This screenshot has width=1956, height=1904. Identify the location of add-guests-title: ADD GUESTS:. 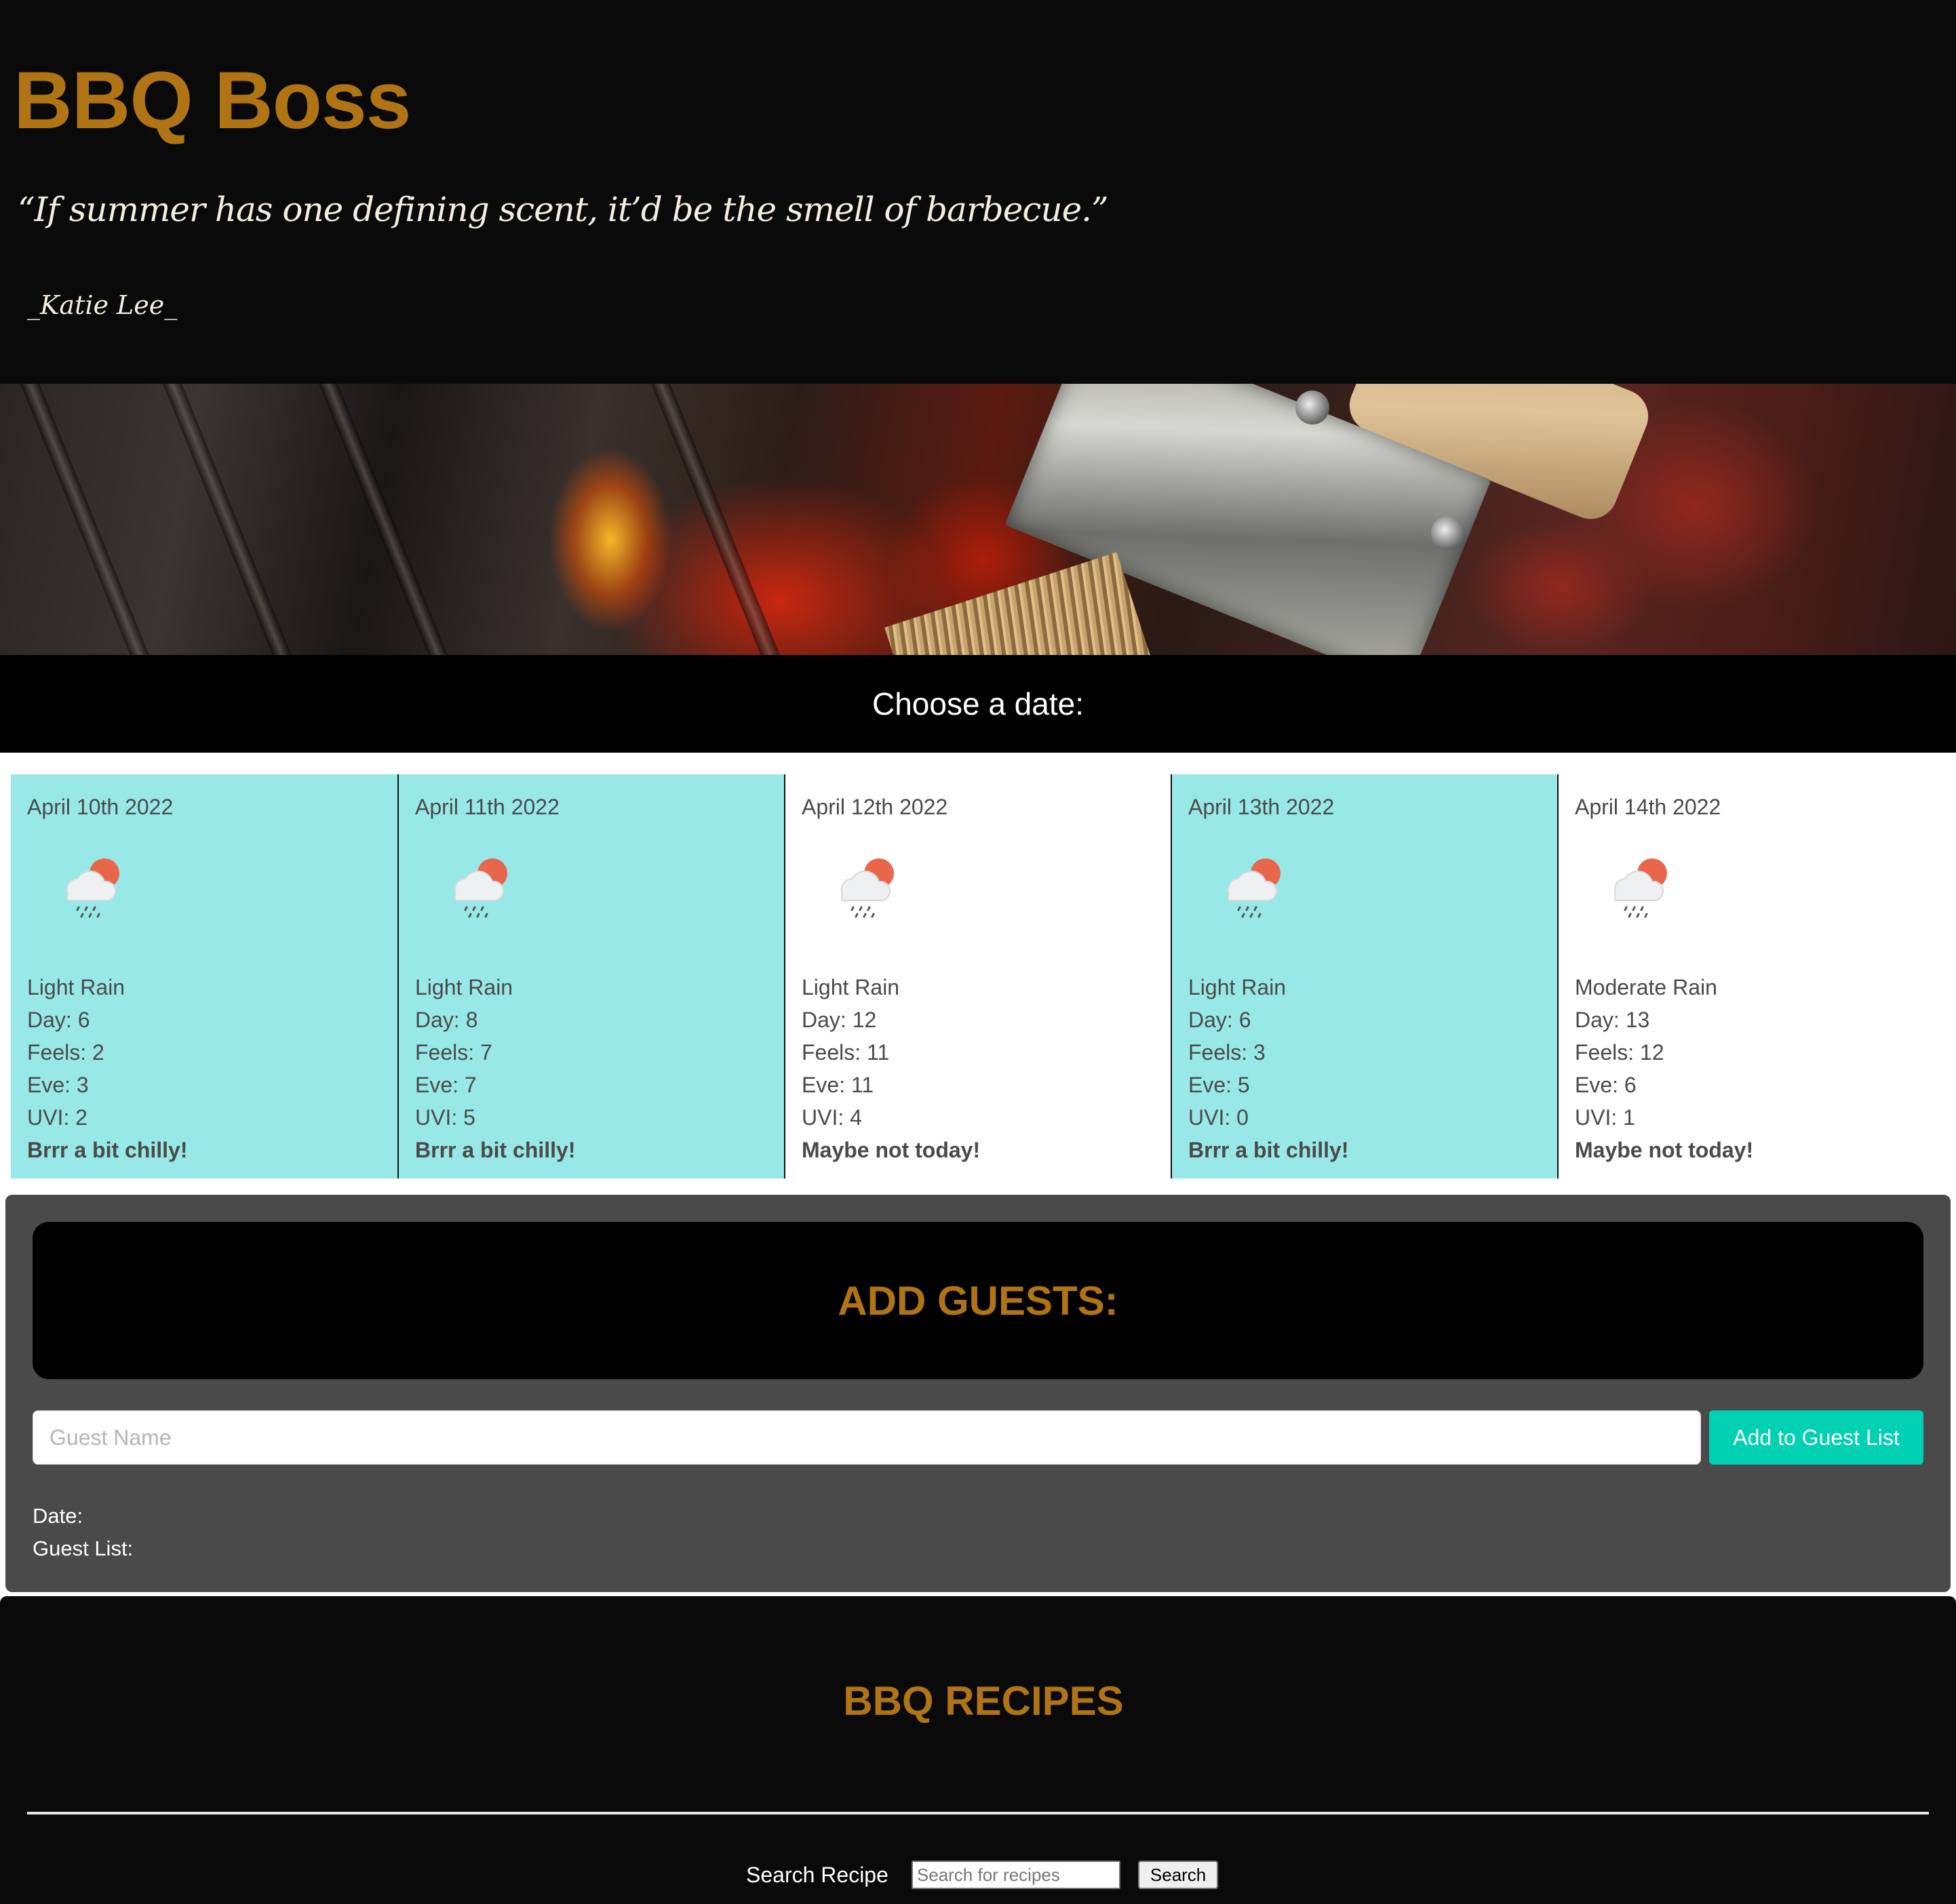
(978, 1300).